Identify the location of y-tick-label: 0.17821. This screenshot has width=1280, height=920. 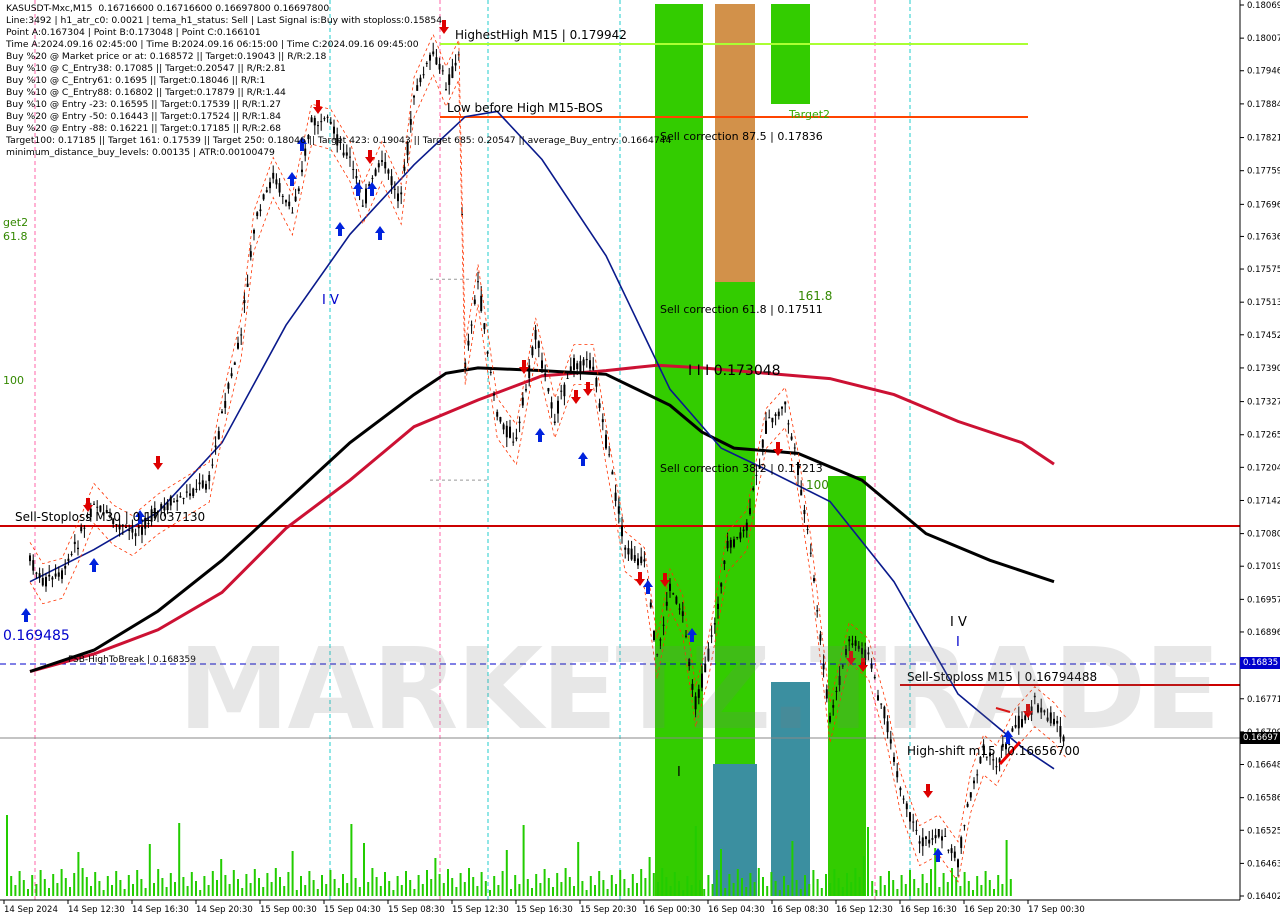
(1263, 139).